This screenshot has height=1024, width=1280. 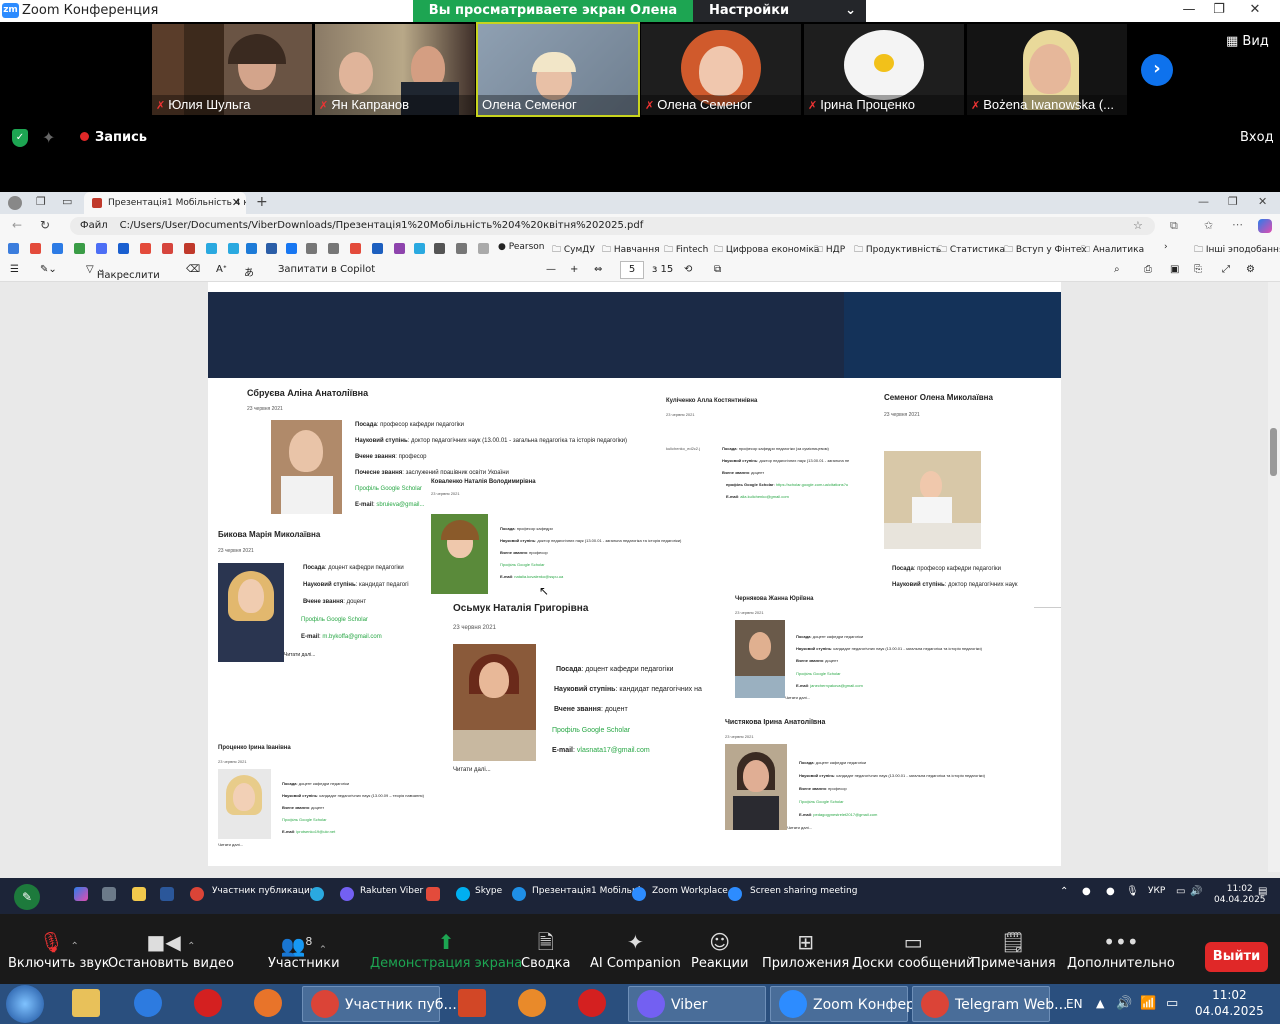 I want to click on tab-pdf: Презентація1 Мобільність 4 кв ✕, so click(x=165, y=203).